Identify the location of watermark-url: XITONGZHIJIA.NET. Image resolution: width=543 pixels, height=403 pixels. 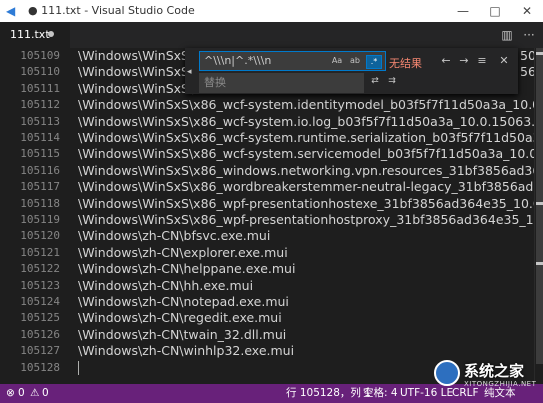
(500, 384).